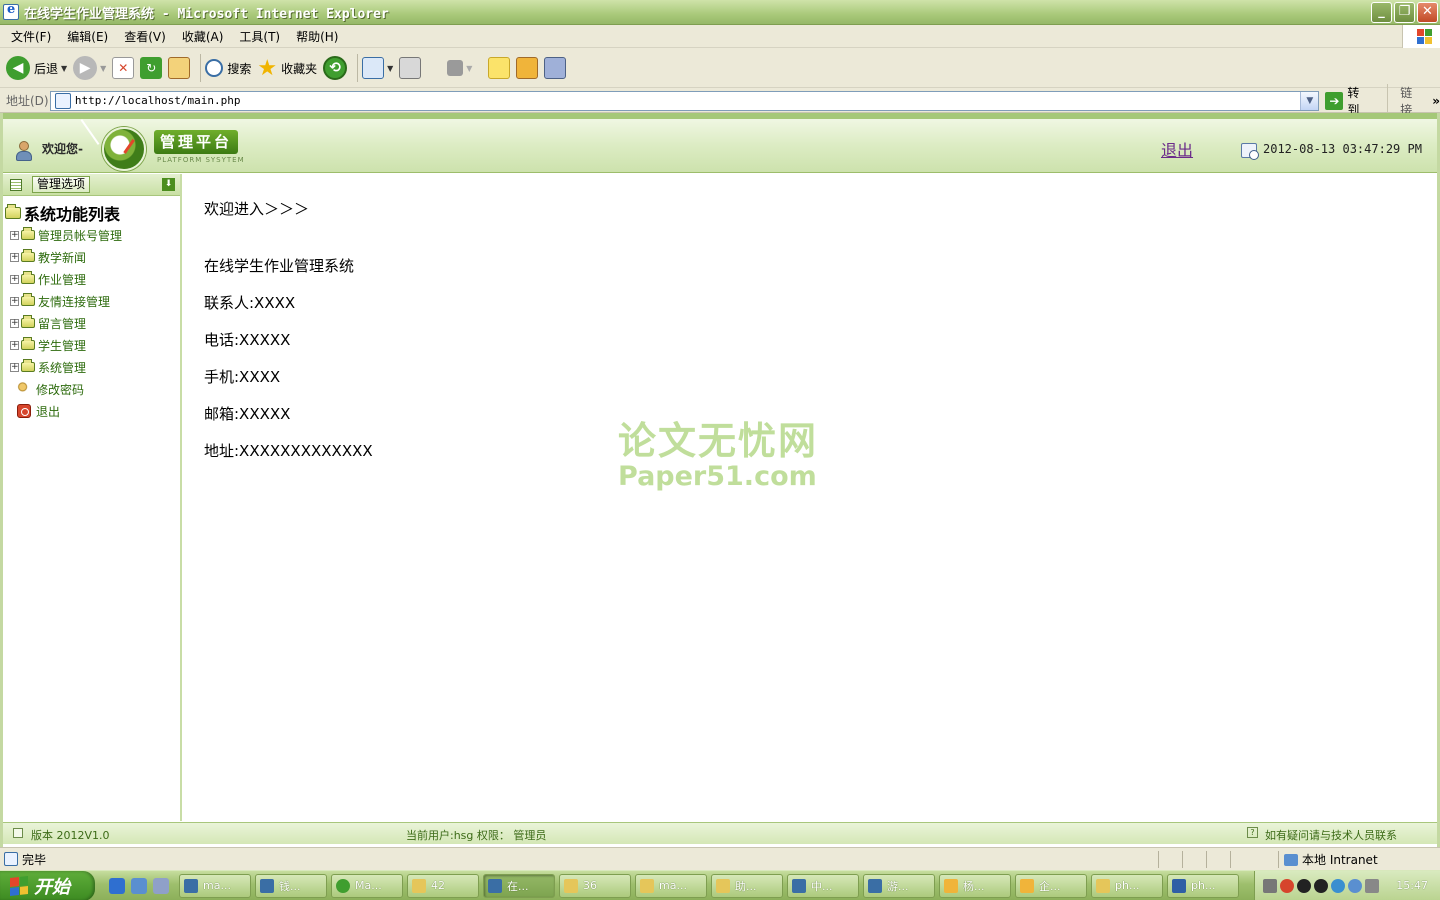 Image resolution: width=1440 pixels, height=900 pixels. Describe the element at coordinates (377, 68) in the screenshot. I see `mail-button: ▼` at that location.